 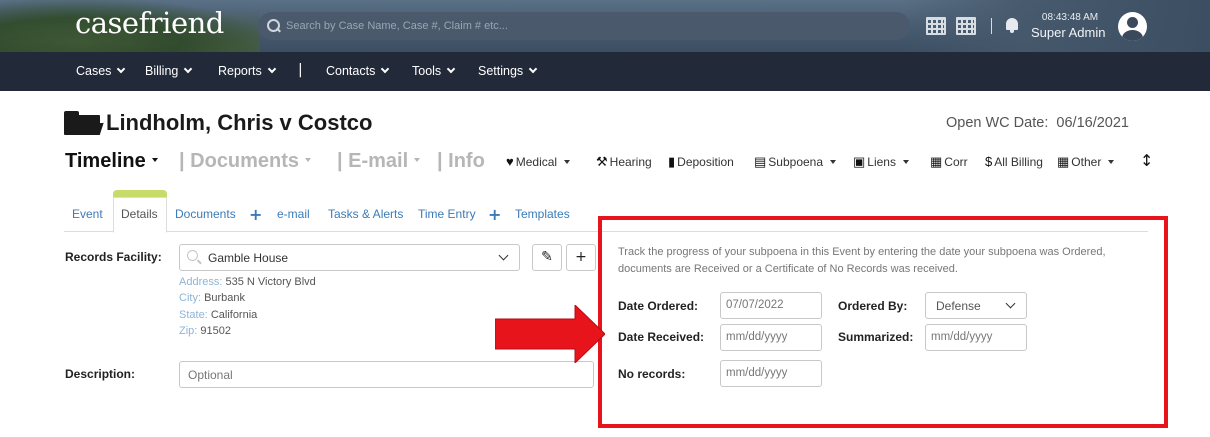 What do you see at coordinates (245, 161) in the screenshot?
I see `section-documents: | Documents` at bounding box center [245, 161].